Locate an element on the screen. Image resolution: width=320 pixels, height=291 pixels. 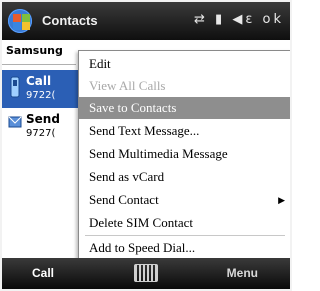
menu-item-label: Send Contact is located at coordinates (124, 199).